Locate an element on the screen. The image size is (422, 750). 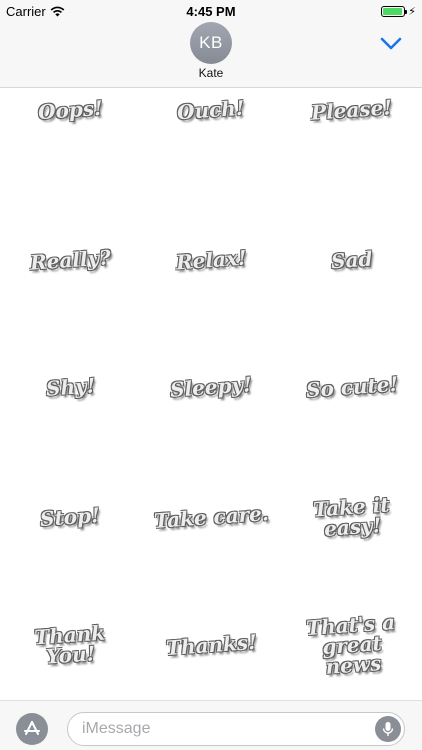
sticker-label: So cute! is located at coordinates (351, 386).